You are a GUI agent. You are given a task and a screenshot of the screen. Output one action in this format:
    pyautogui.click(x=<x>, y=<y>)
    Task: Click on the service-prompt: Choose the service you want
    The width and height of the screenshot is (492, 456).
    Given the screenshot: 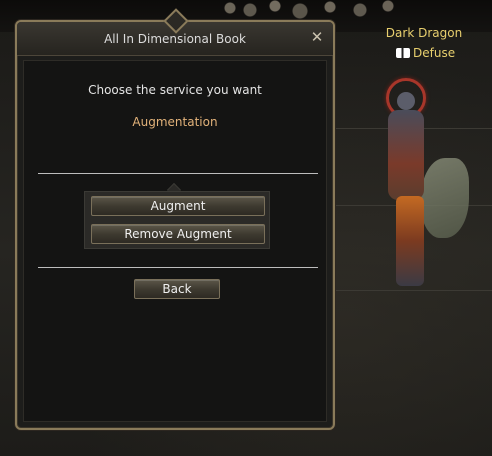 What is the action you would take?
    pyautogui.click(x=175, y=90)
    